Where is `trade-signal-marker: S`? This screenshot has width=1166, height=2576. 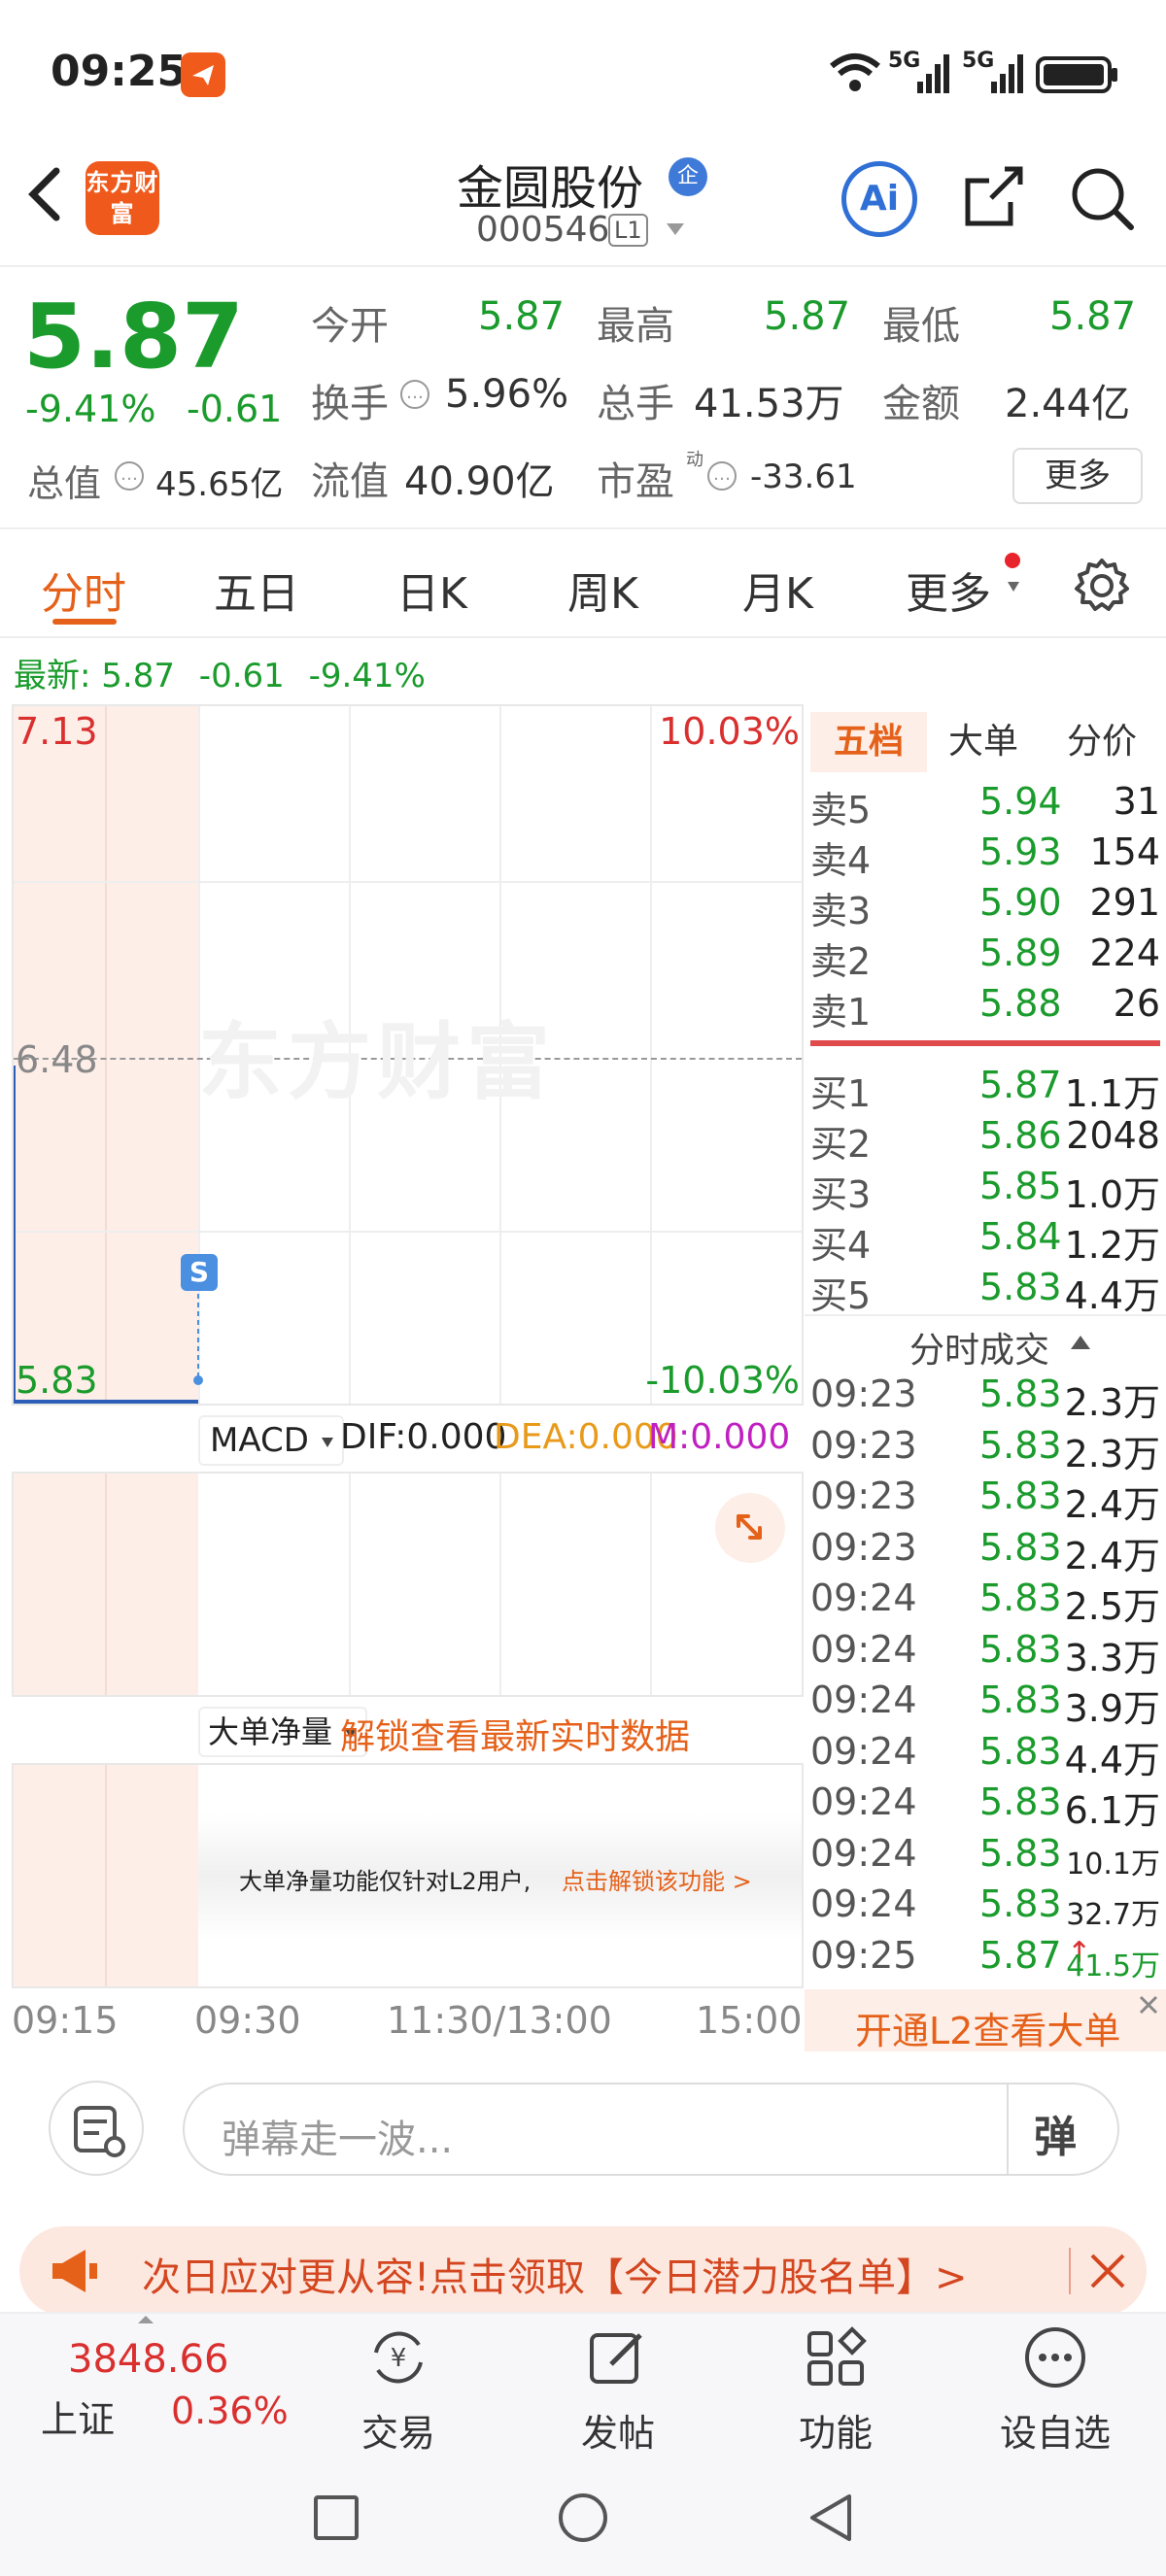 trade-signal-marker: S is located at coordinates (199, 1272).